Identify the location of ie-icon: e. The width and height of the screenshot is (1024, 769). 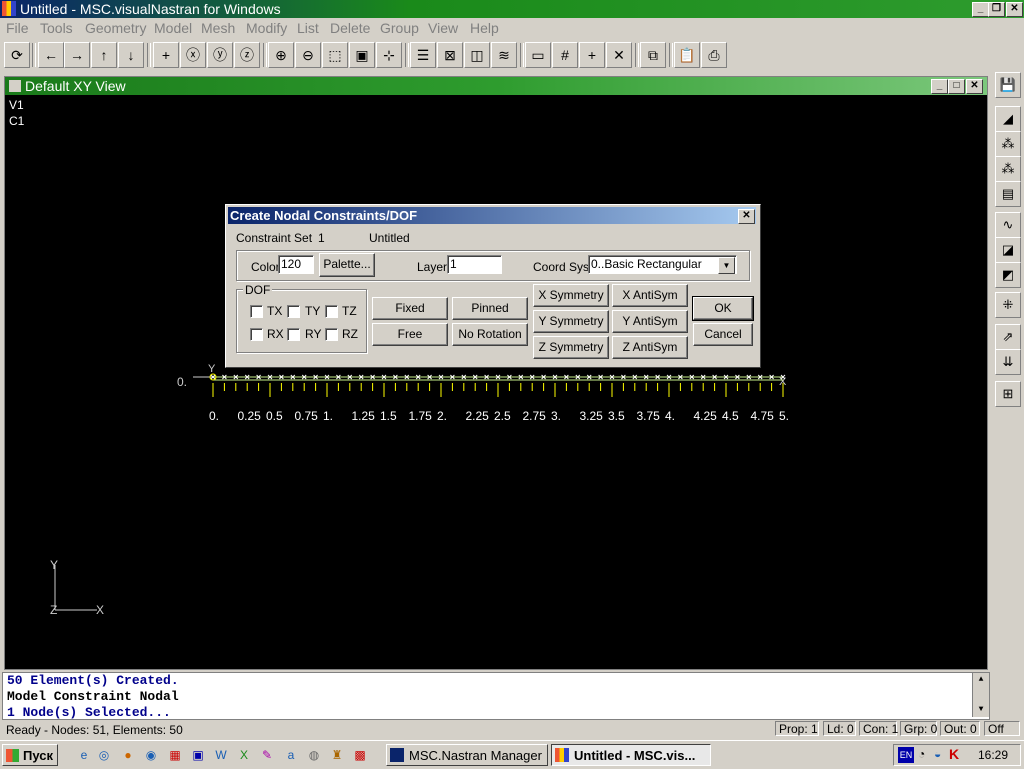
(84, 755).